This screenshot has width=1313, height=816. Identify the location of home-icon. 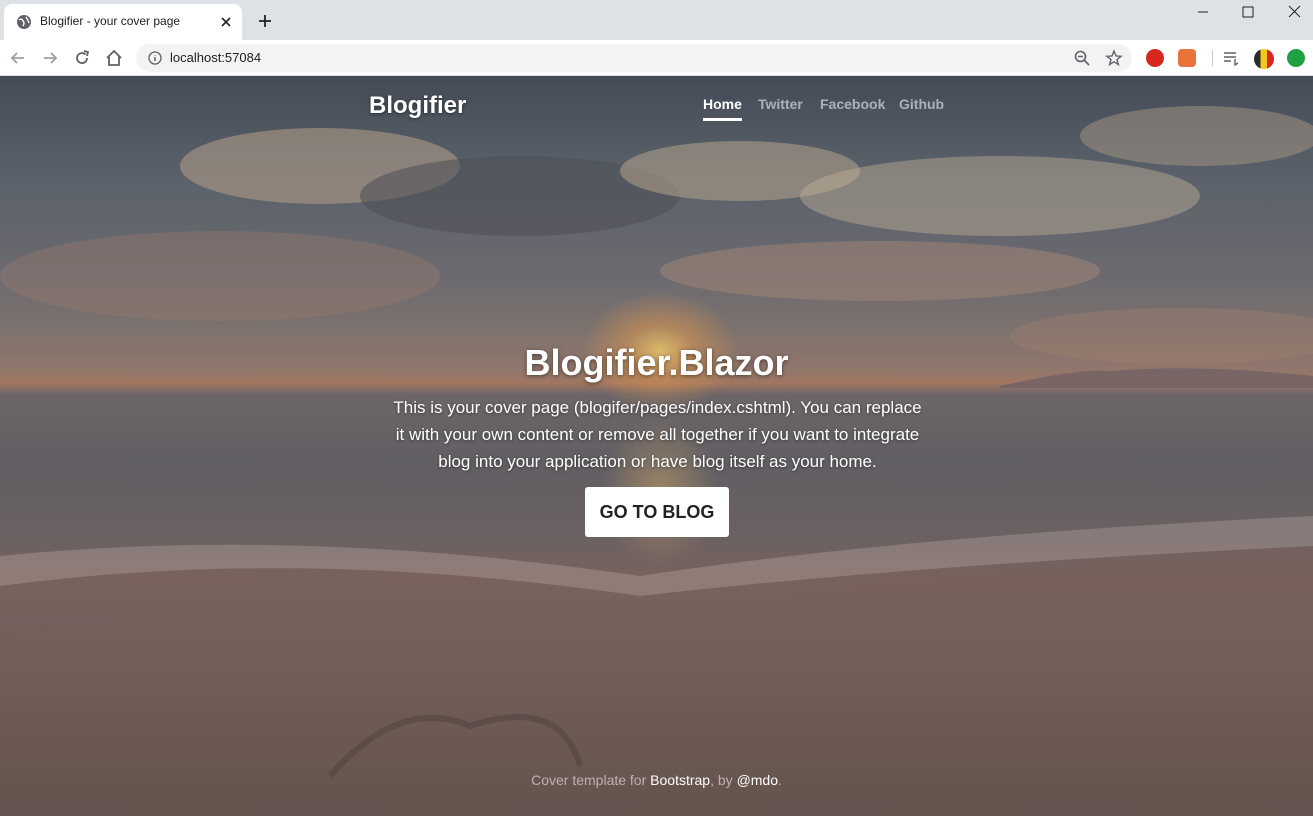
(114, 58).